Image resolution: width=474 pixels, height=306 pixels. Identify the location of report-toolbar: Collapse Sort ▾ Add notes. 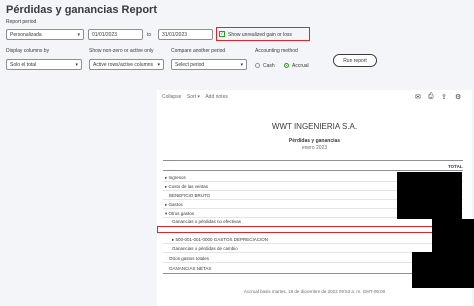
(195, 97).